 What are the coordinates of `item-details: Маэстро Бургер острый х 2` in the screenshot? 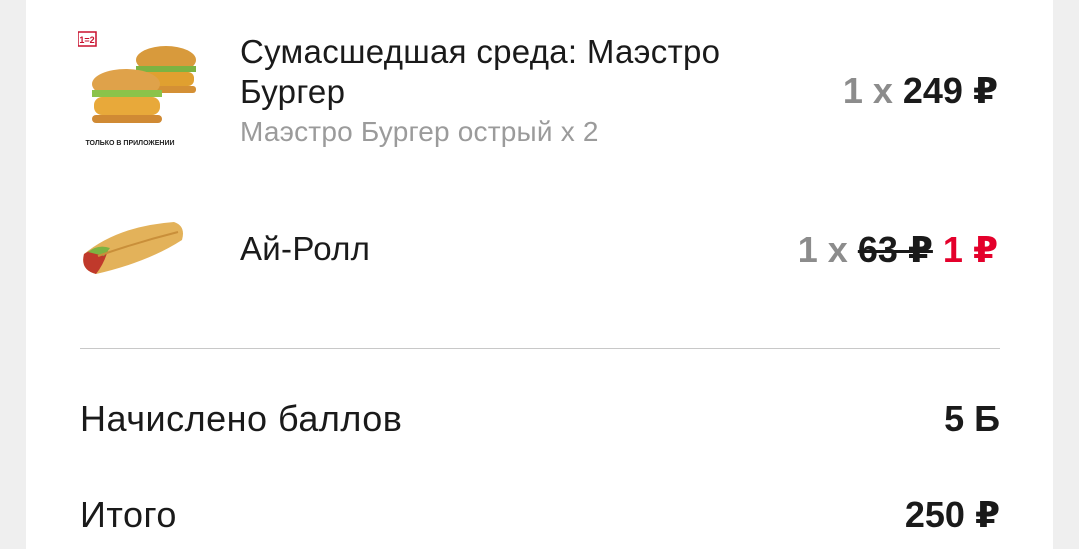 It's located at (419, 131).